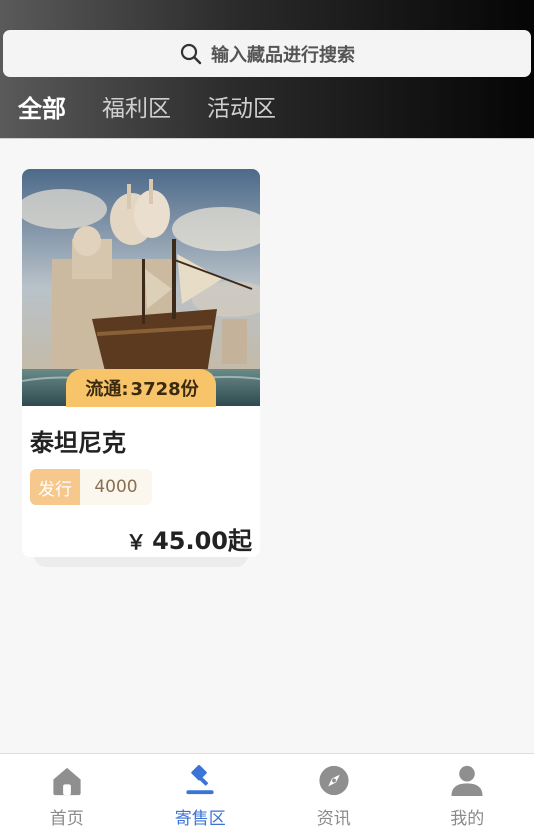  I want to click on product-title: 泰坦尼克, so click(78, 440).